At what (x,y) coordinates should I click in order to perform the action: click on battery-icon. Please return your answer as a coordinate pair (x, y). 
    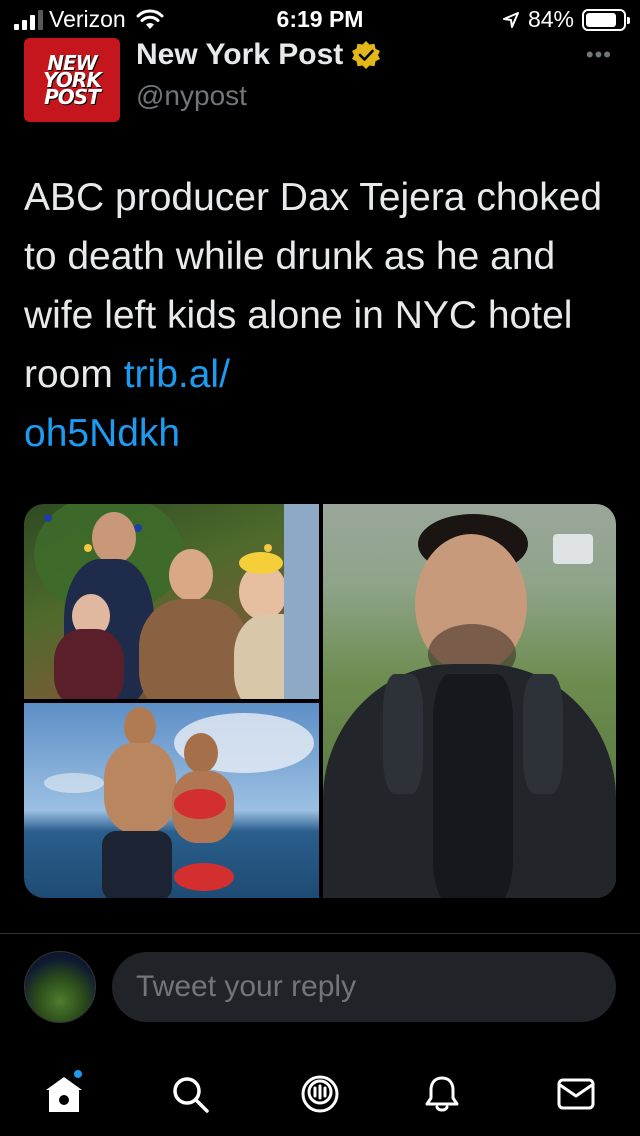
    Looking at the image, I should click on (606, 19).